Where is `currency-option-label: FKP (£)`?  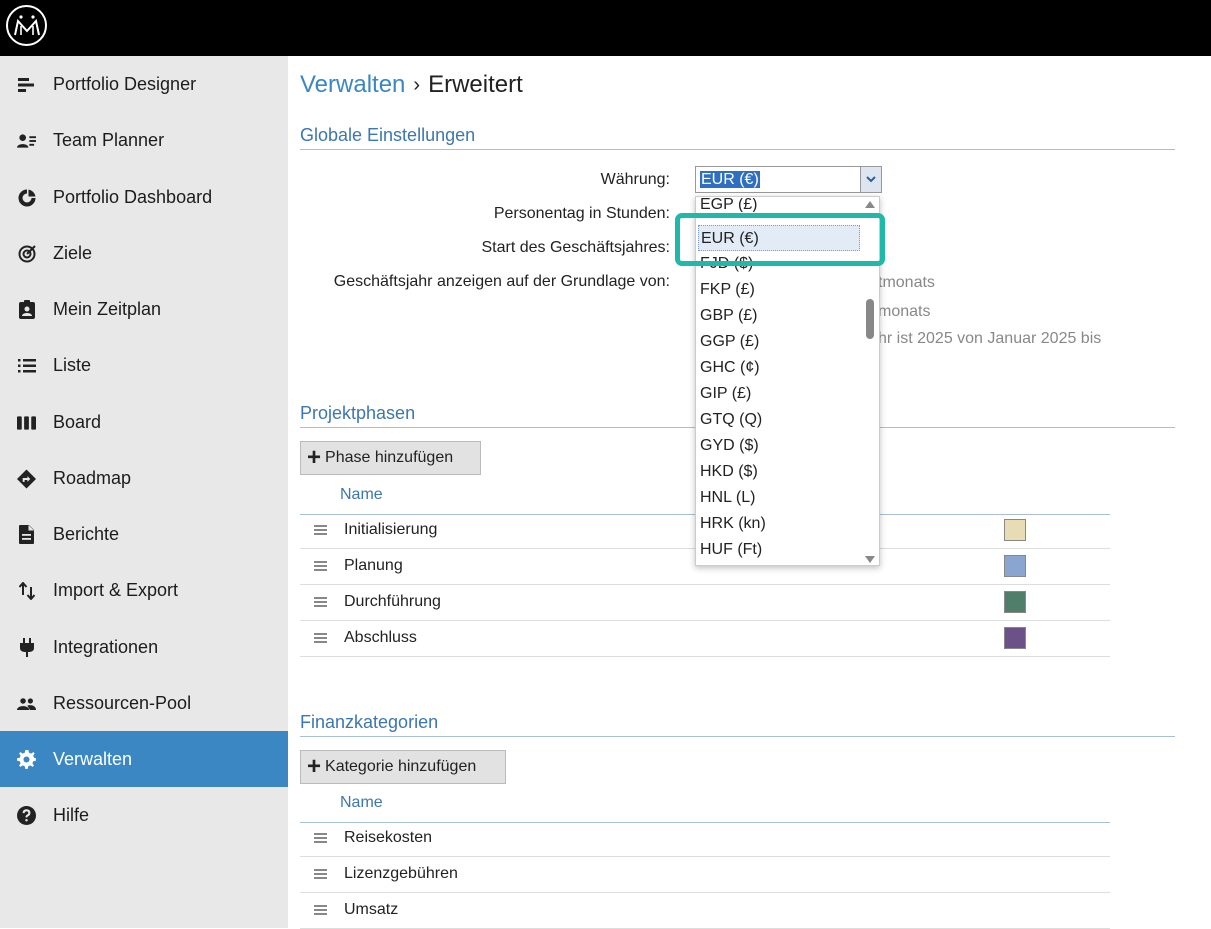 currency-option-label: FKP (£) is located at coordinates (727, 289).